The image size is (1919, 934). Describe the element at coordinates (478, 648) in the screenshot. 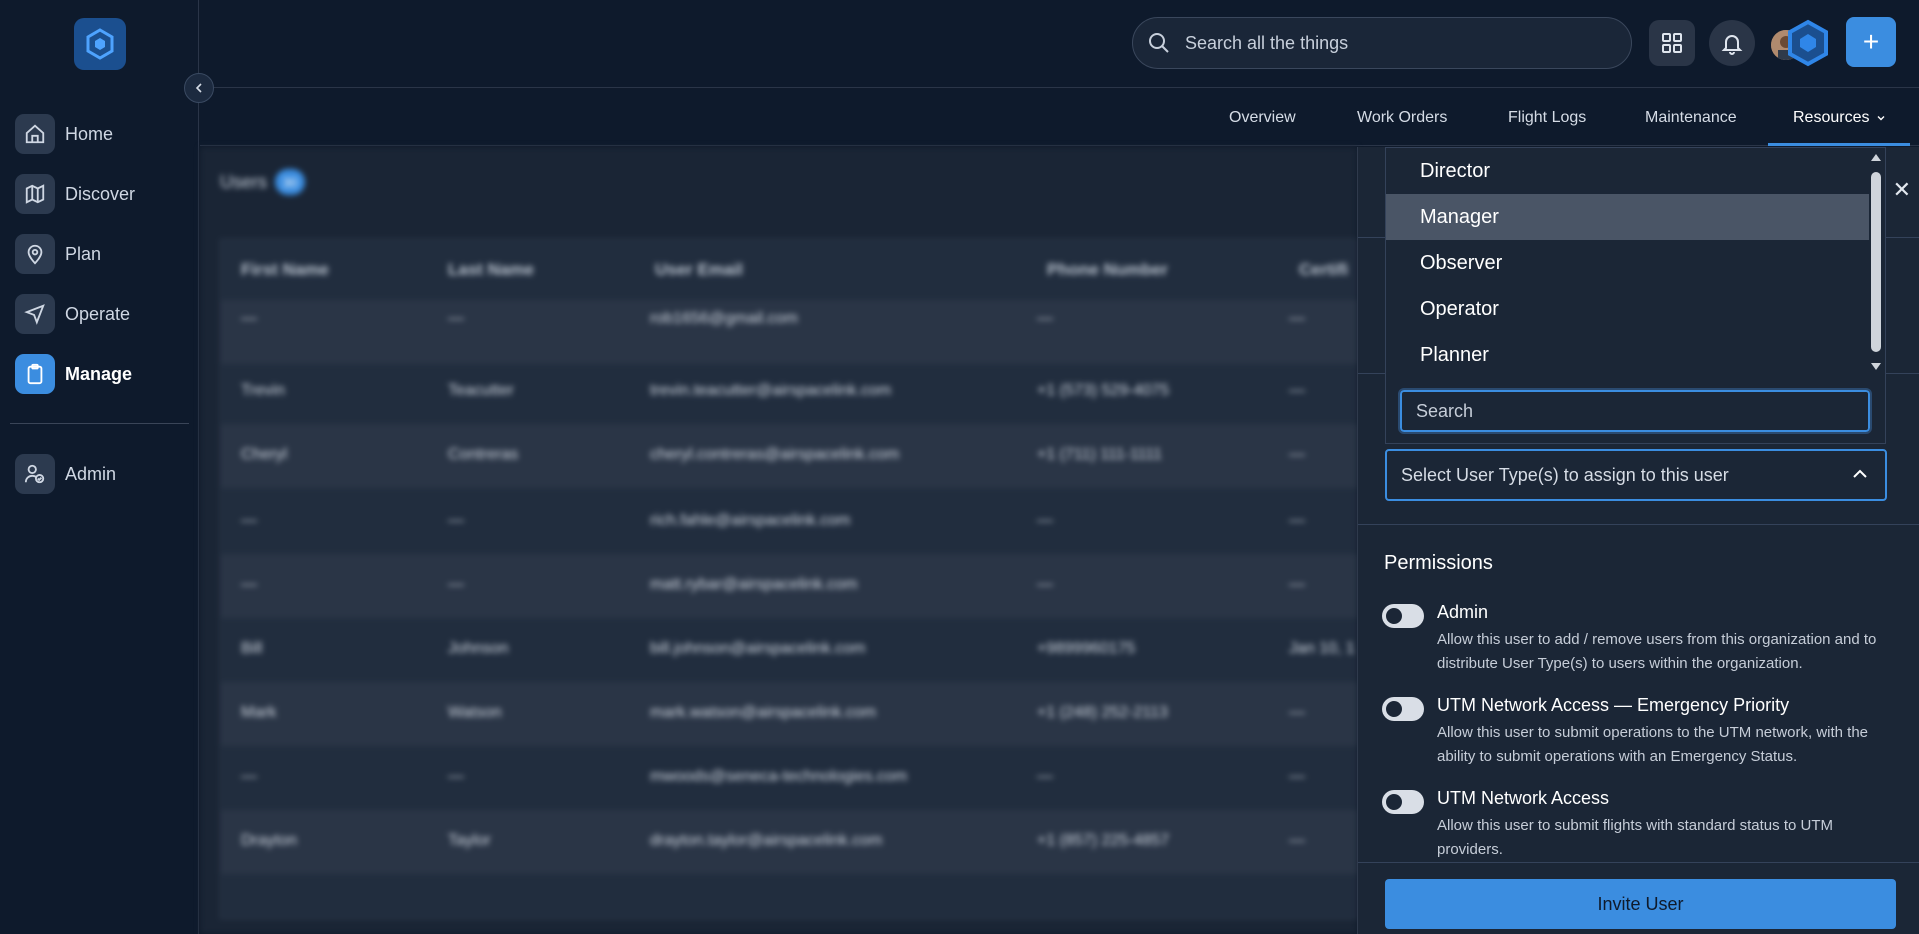

I see `table-cell: Johnson` at that location.